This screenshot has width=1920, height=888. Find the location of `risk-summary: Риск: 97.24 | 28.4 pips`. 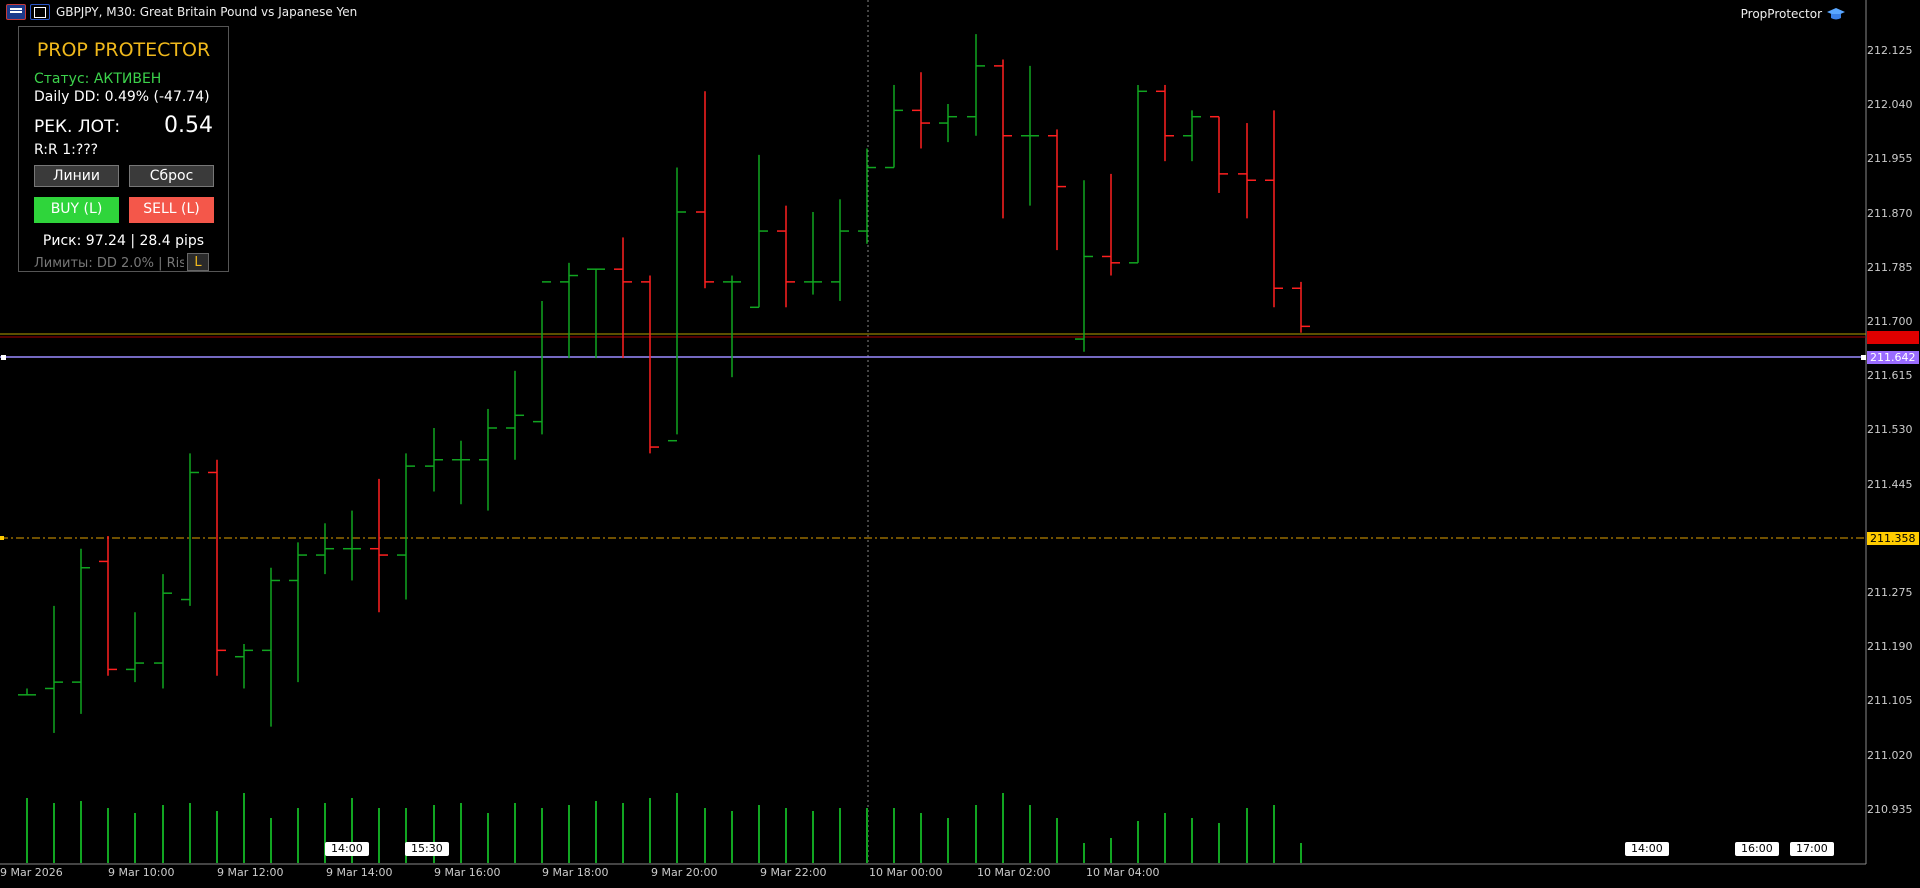

risk-summary: Риск: 97.24 | 28.4 pips is located at coordinates (123, 241).